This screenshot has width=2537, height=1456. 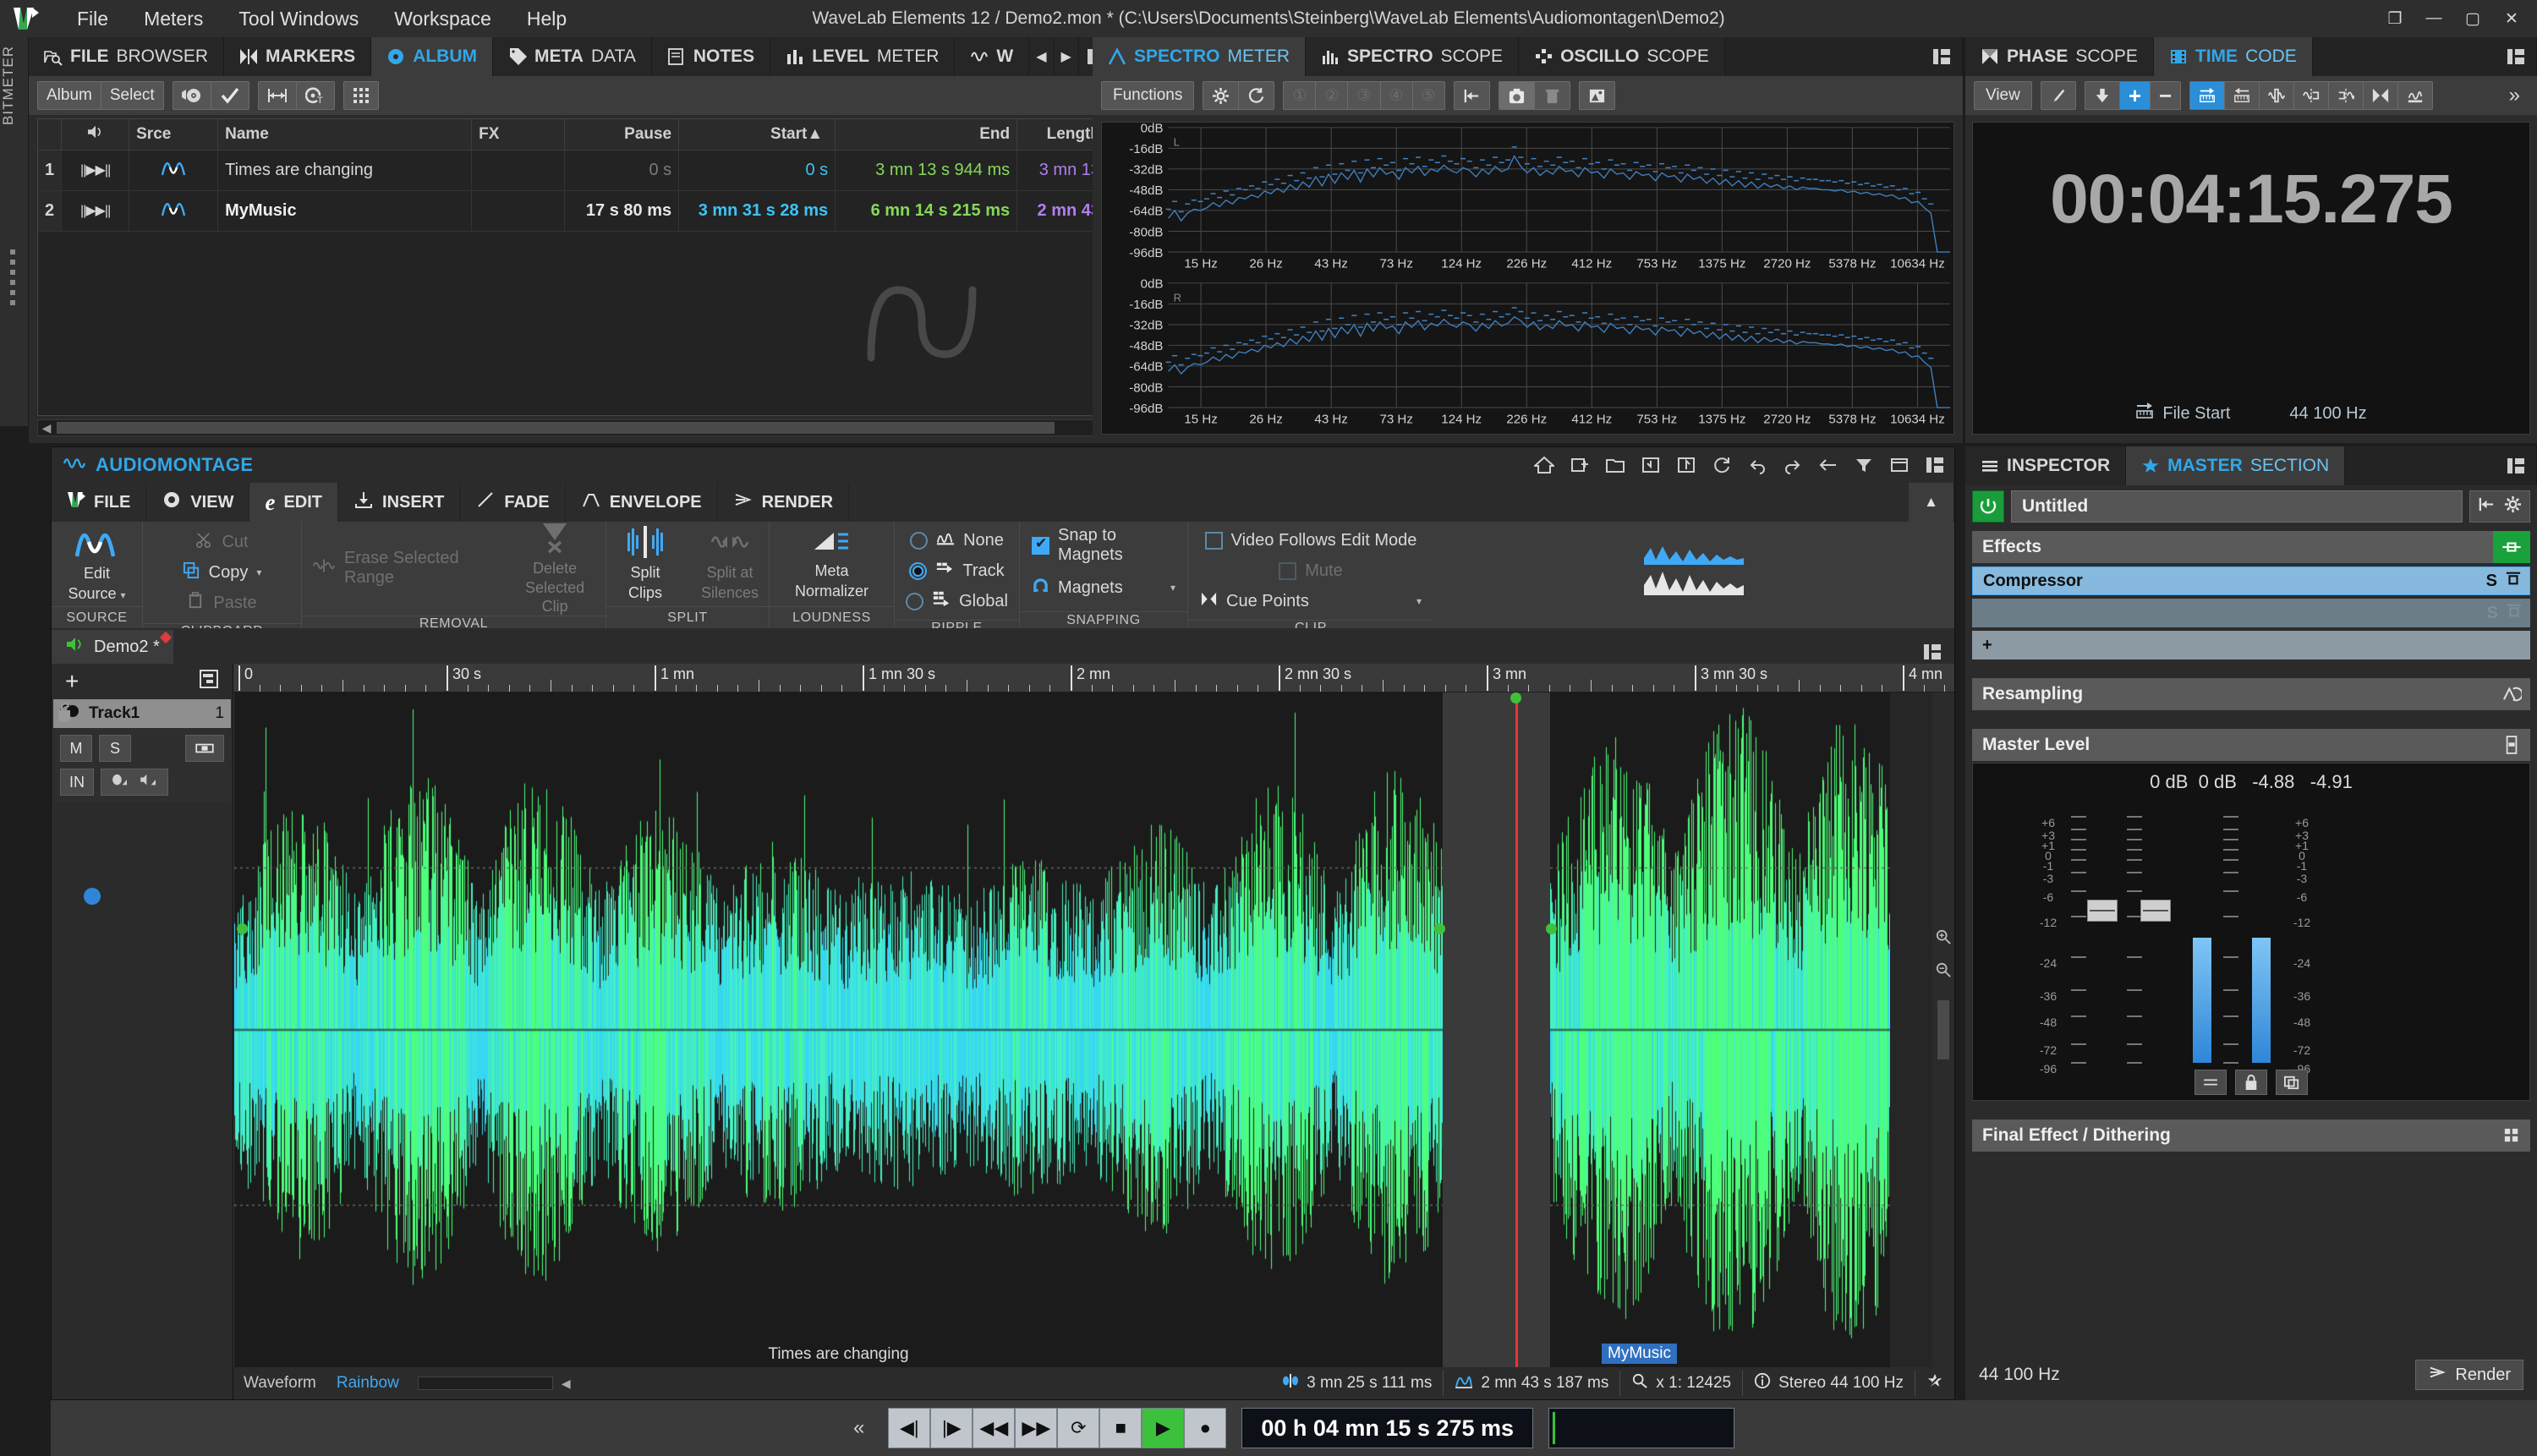 What do you see at coordinates (1553, 96) in the screenshot?
I see `trash-icon` at bounding box center [1553, 96].